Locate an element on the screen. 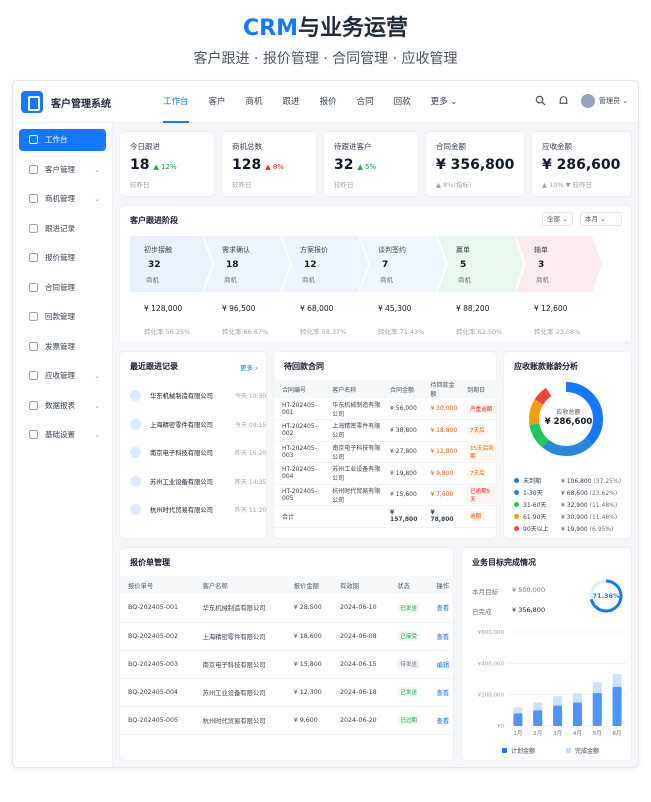 This screenshot has width=651, height=802. nav-item-customers: 客户 is located at coordinates (217, 102).